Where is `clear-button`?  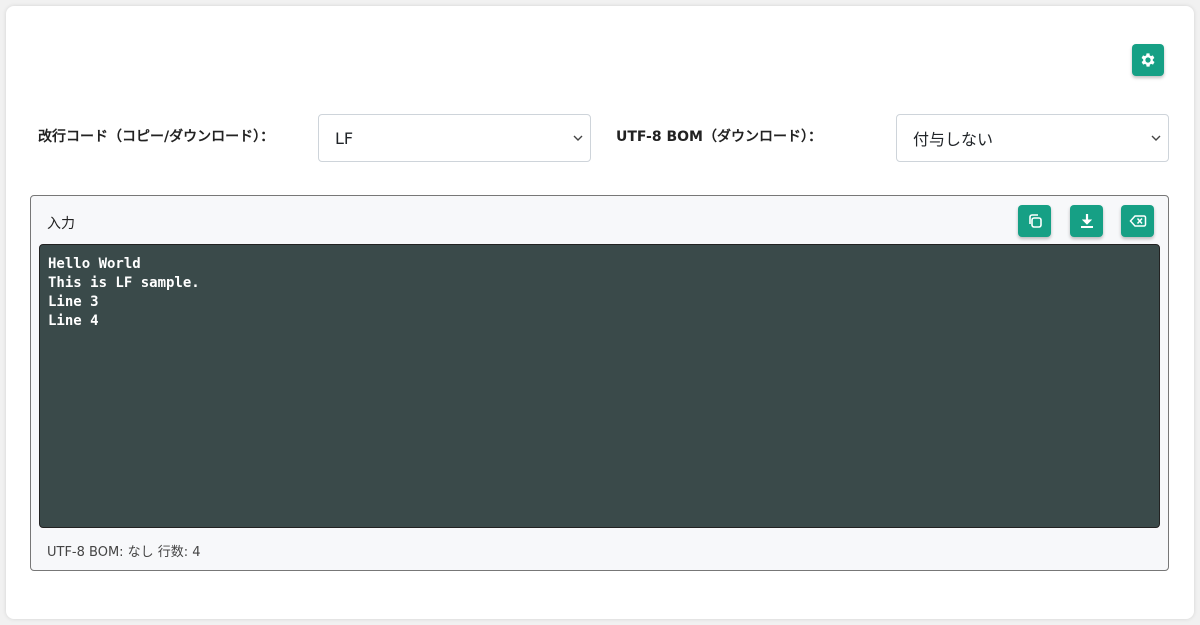 clear-button is located at coordinates (1137, 221).